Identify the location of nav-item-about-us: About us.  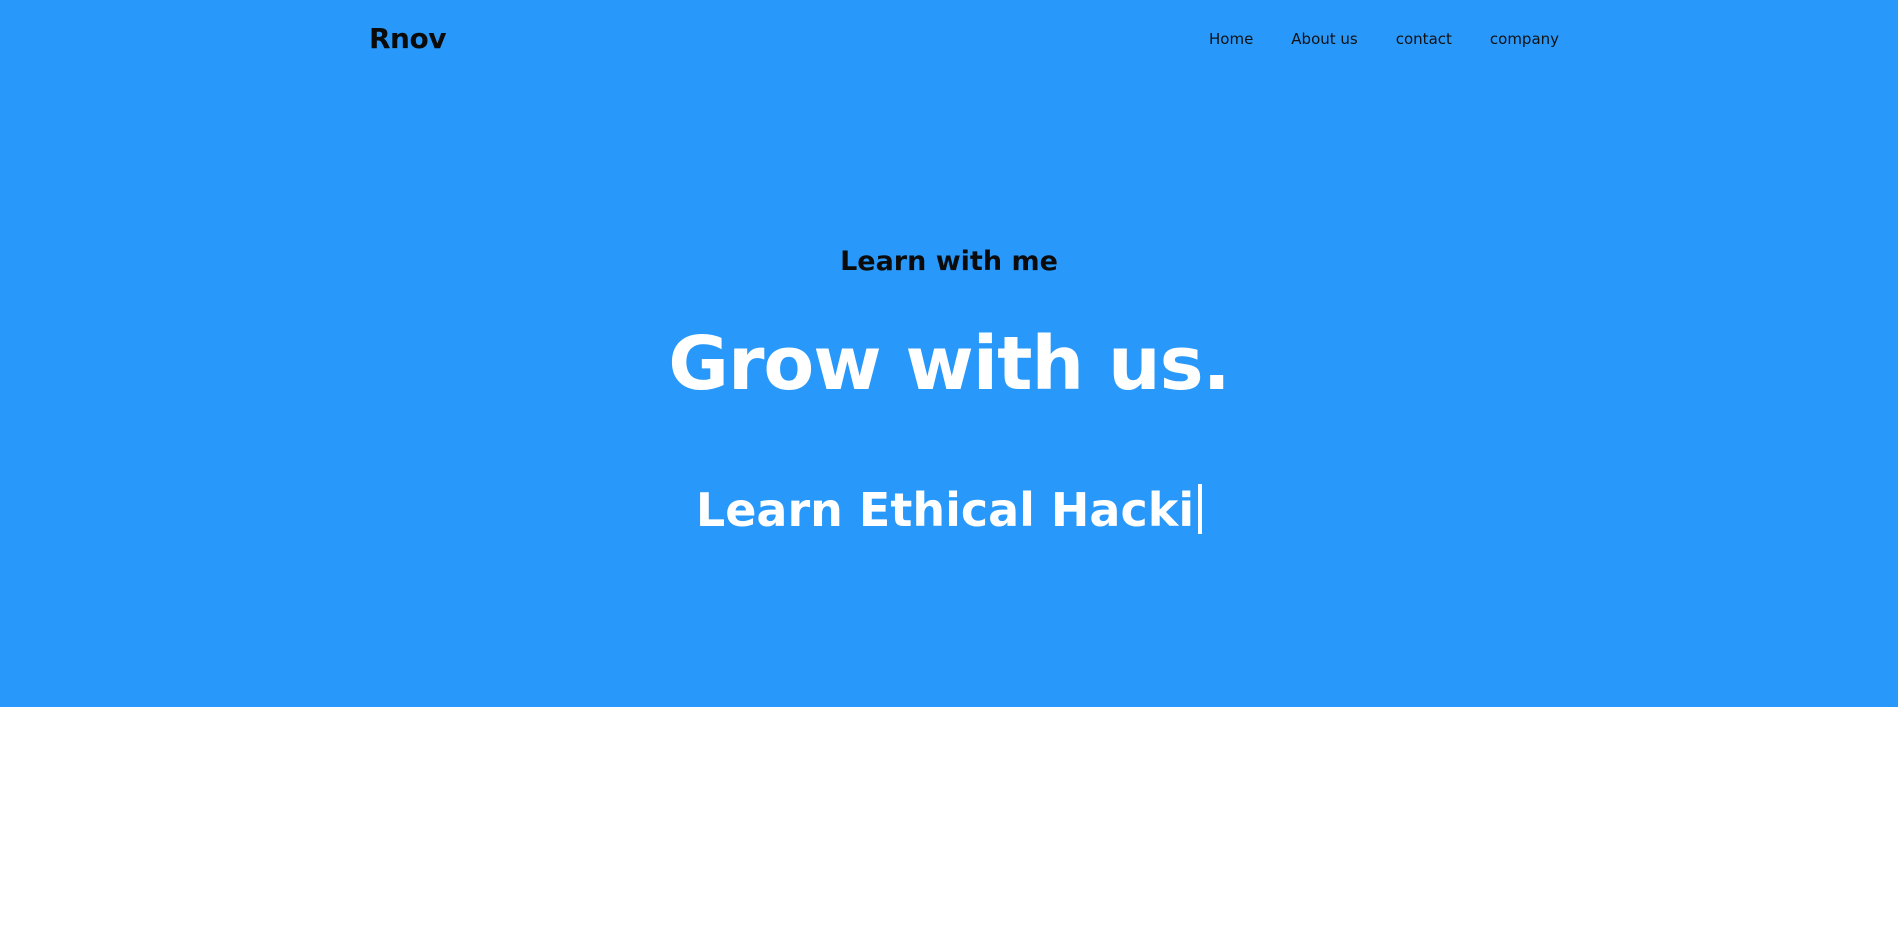
(1324, 39).